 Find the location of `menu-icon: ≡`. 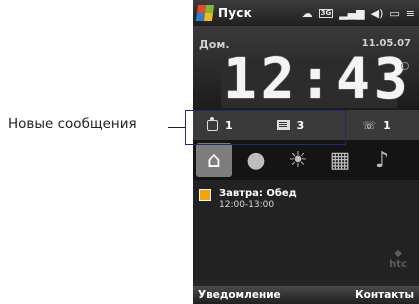

menu-icon: ≡ is located at coordinates (410, 13).